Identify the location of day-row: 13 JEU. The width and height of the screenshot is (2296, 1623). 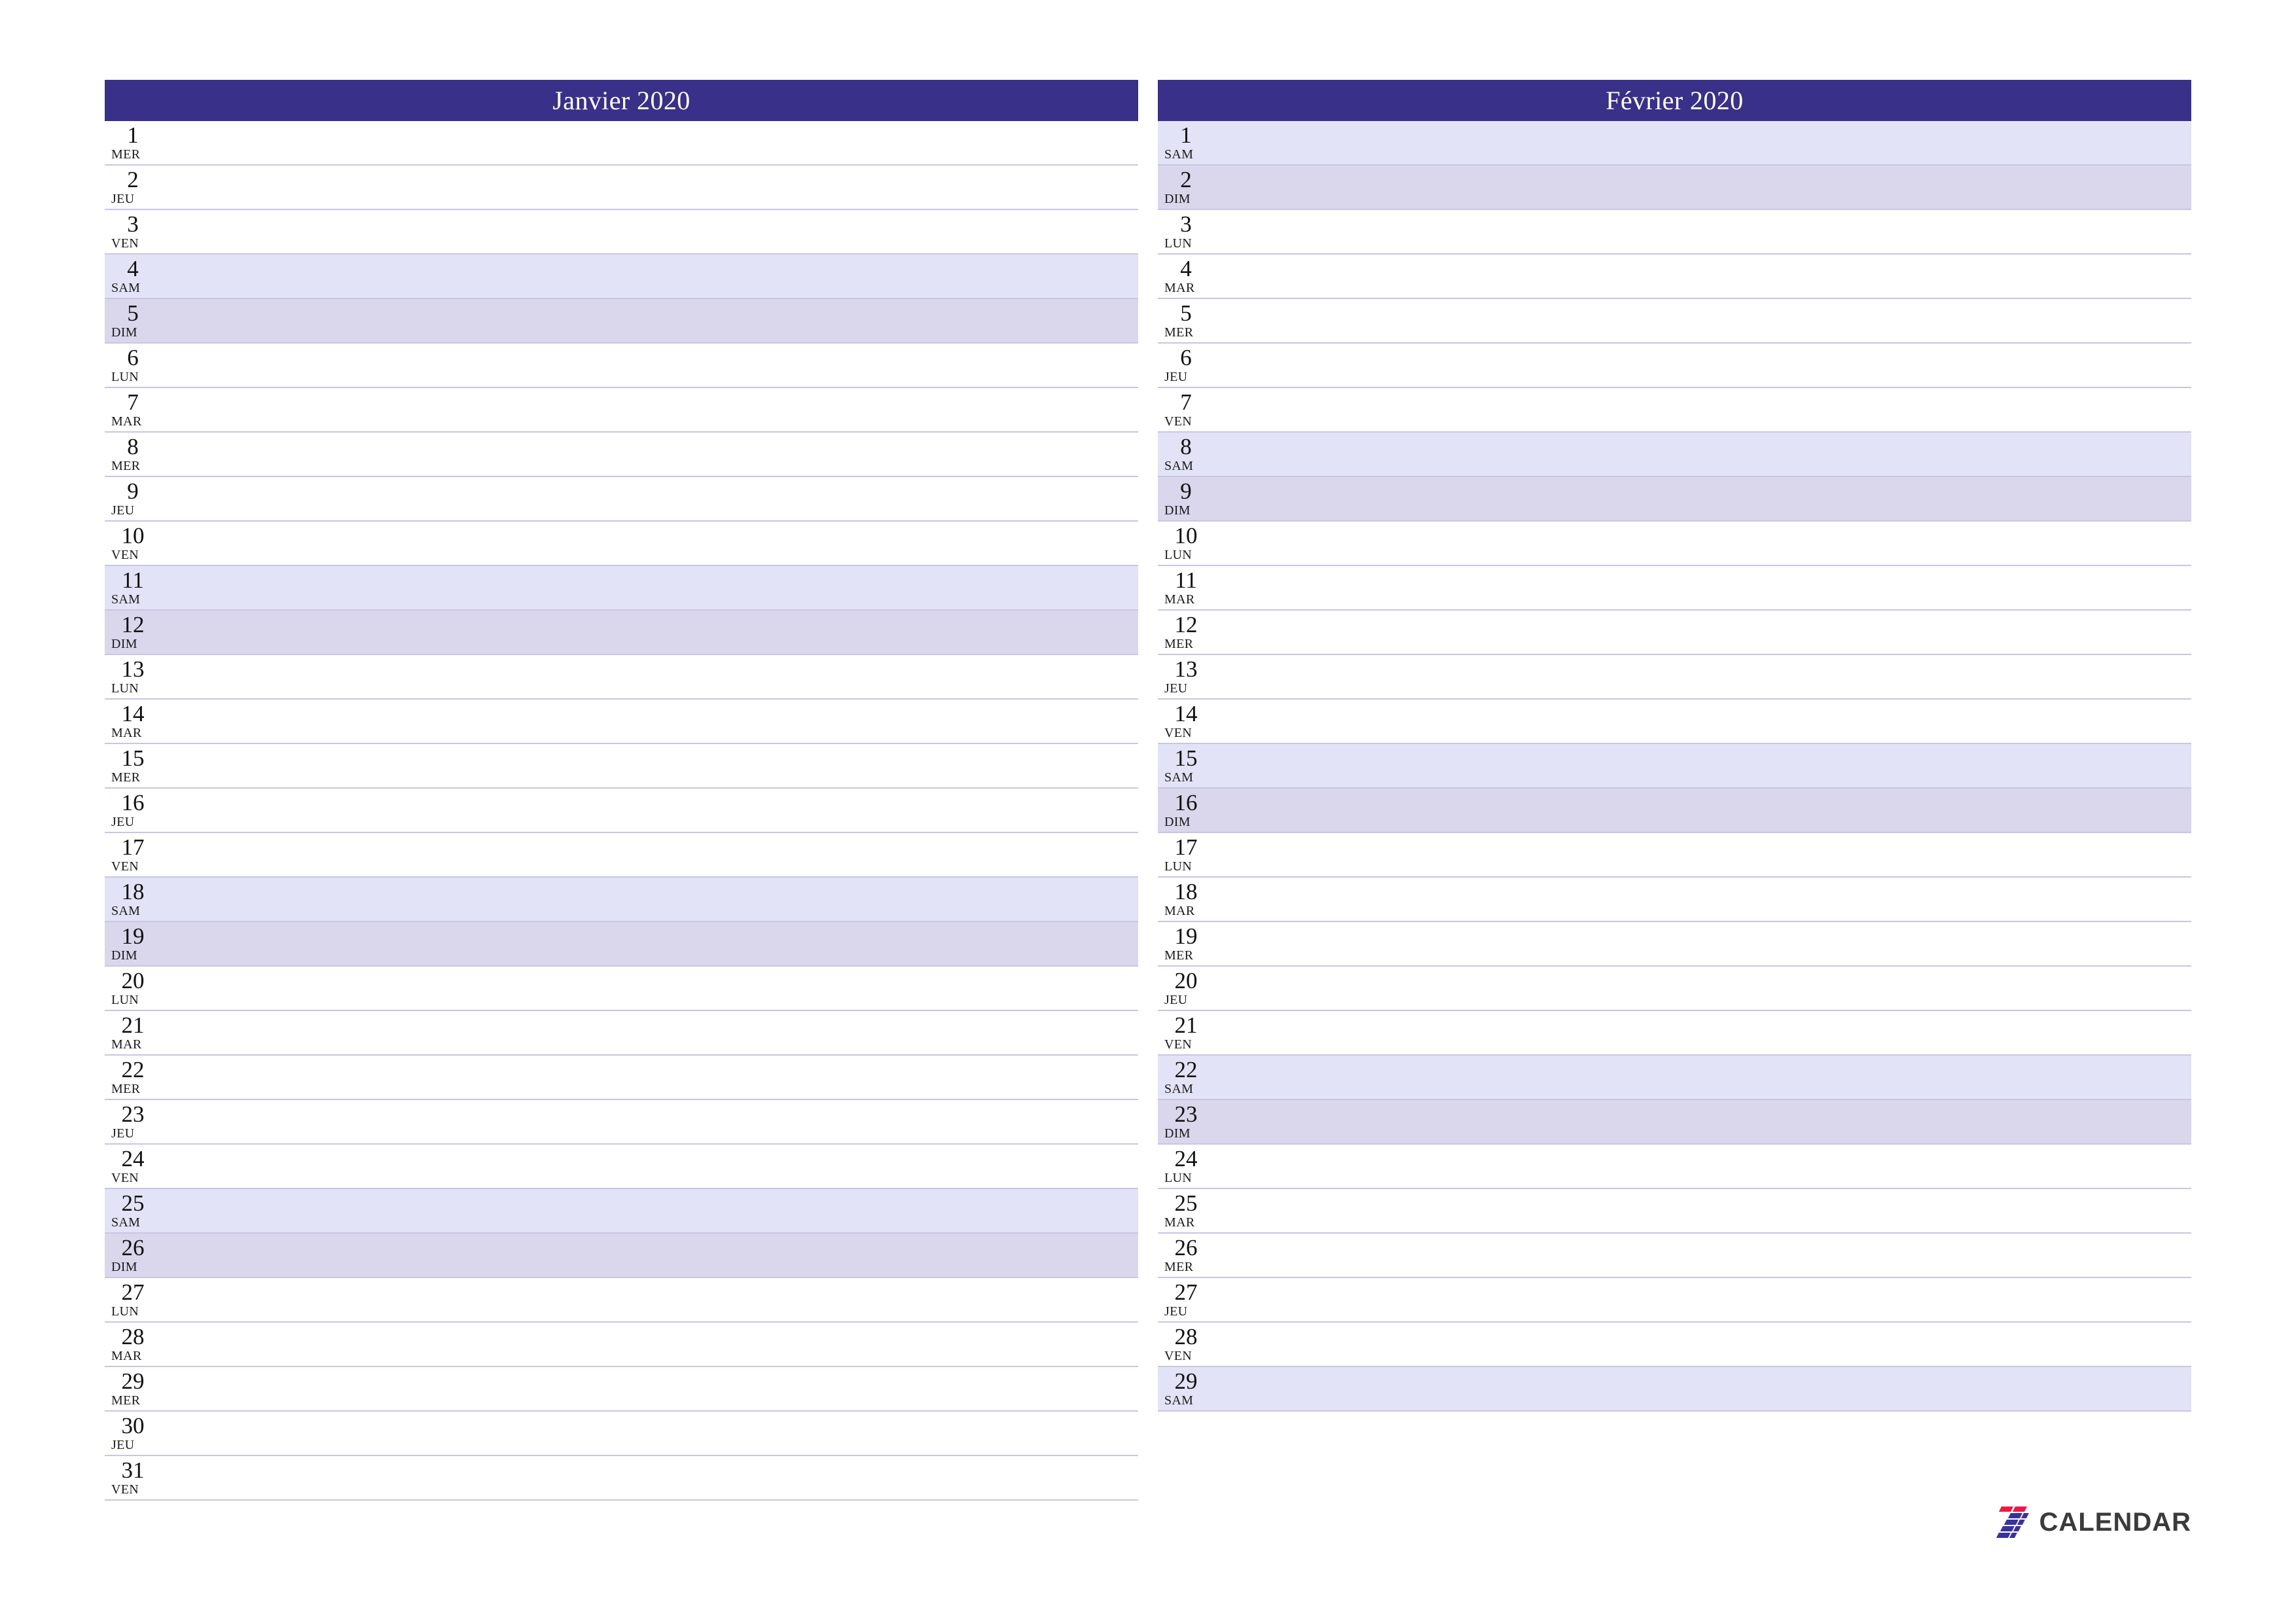
(1674, 677).